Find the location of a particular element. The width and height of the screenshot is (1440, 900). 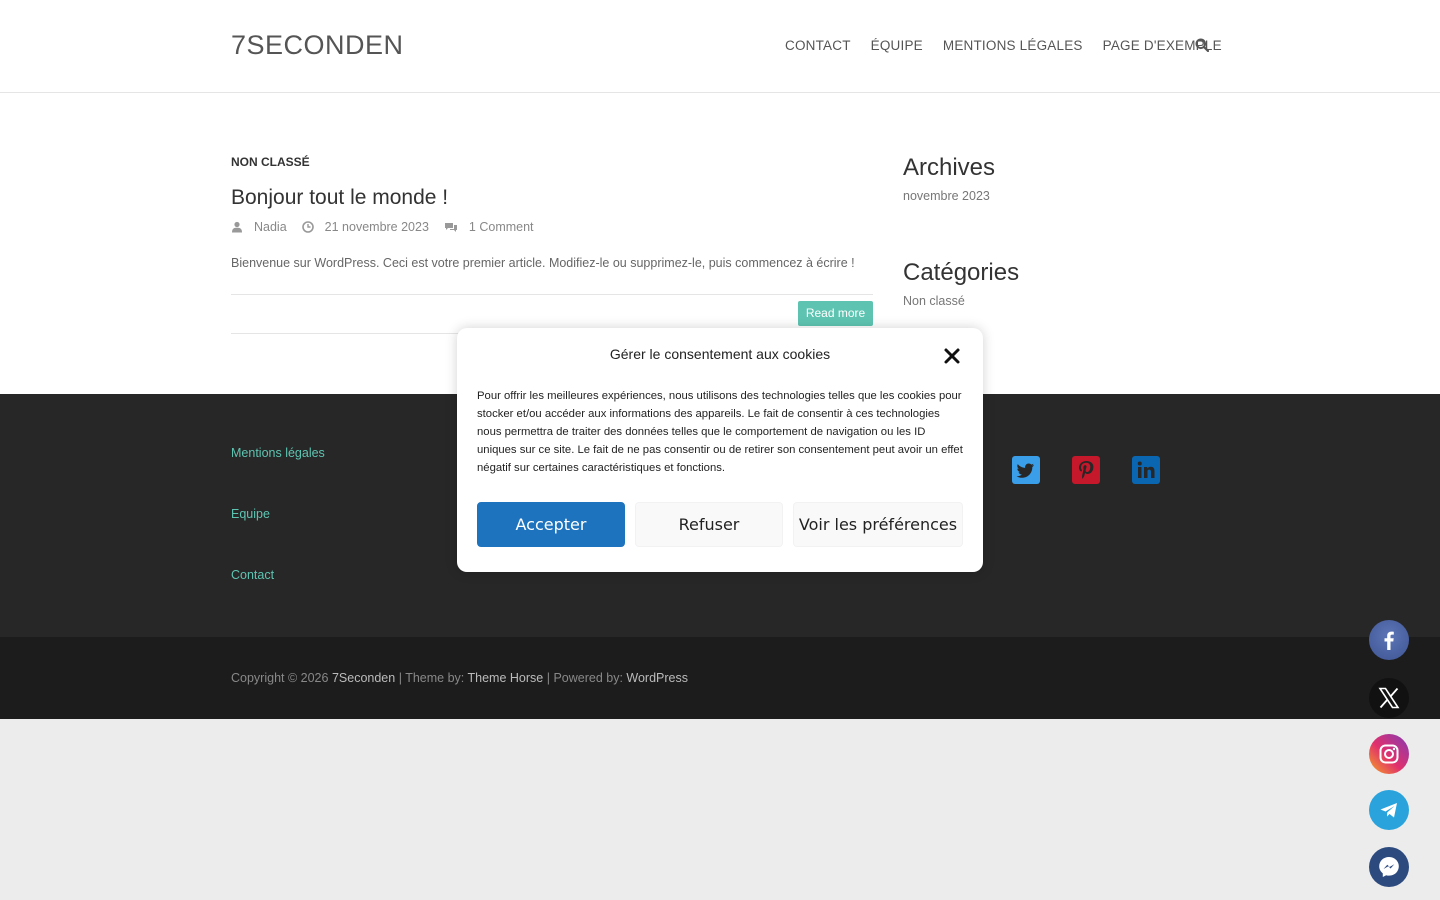

archive-link: novembre 2023 is located at coordinates (946, 196).